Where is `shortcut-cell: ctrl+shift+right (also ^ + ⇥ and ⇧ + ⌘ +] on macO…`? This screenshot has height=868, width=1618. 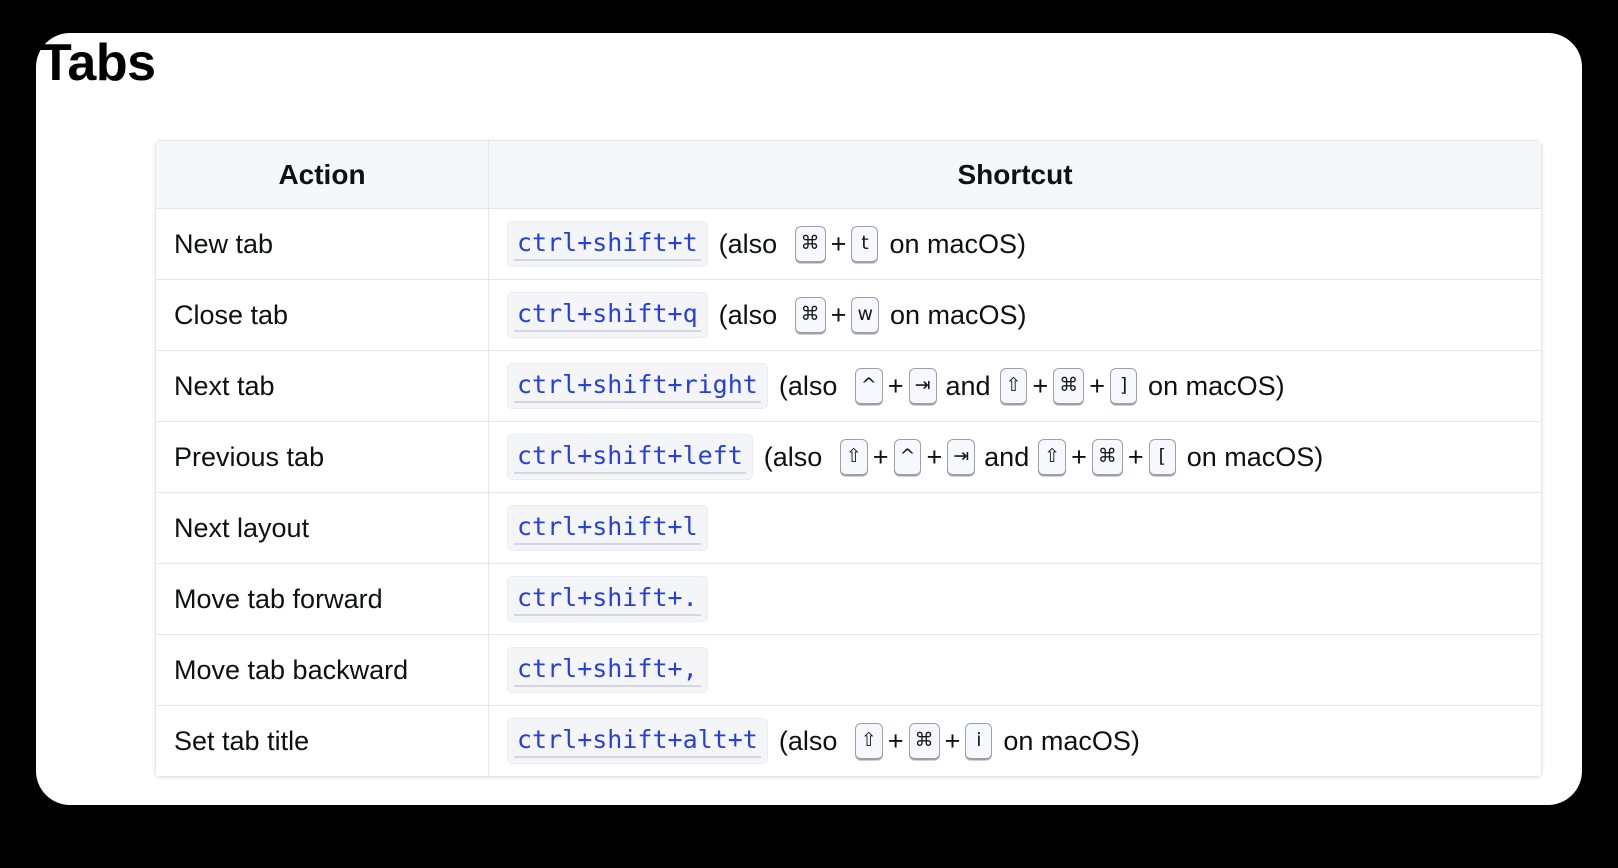
shortcut-cell: ctrl+shift+right (also ^ + ⇥ and ⇧ + ⌘ +] on macO… is located at coordinates (1015, 386).